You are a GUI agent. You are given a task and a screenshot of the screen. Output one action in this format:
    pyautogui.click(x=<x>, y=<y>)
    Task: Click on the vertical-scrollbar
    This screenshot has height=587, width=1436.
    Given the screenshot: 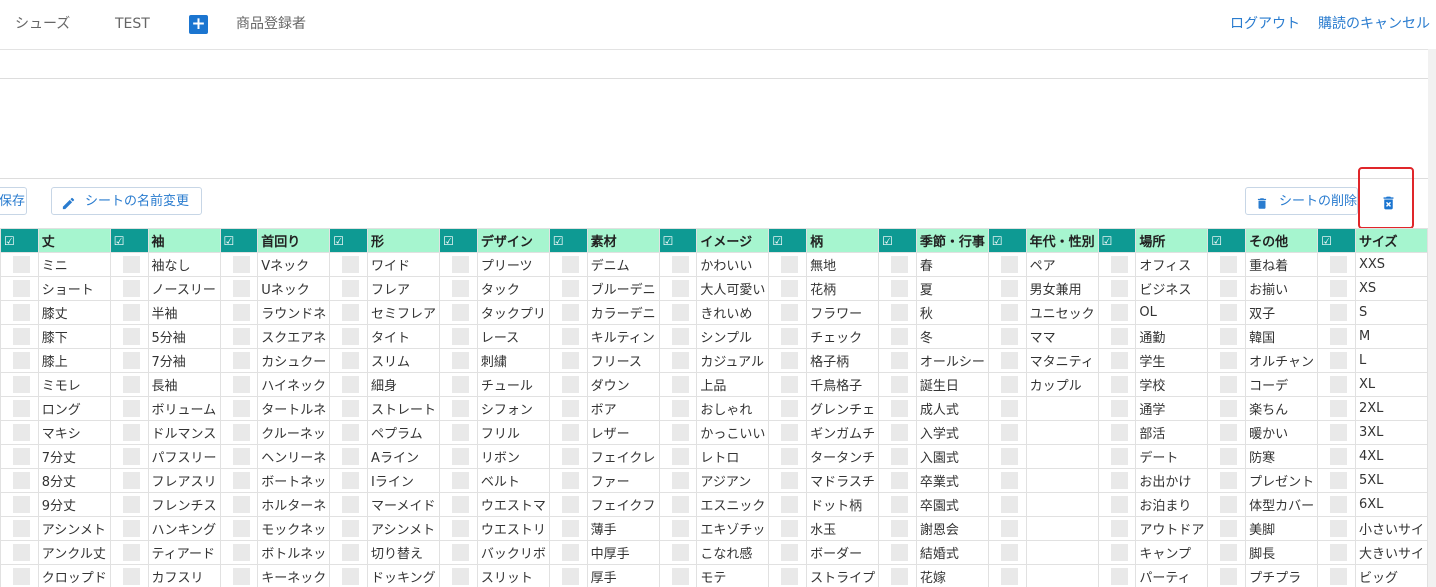 What is the action you would take?
    pyautogui.click(x=1432, y=318)
    